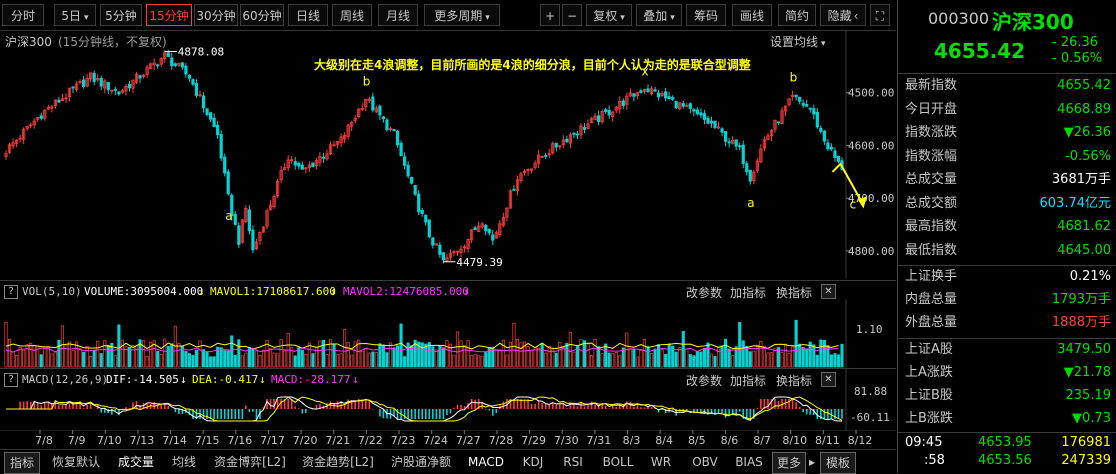  I want to click on tab-obv: OBV, so click(705, 462).